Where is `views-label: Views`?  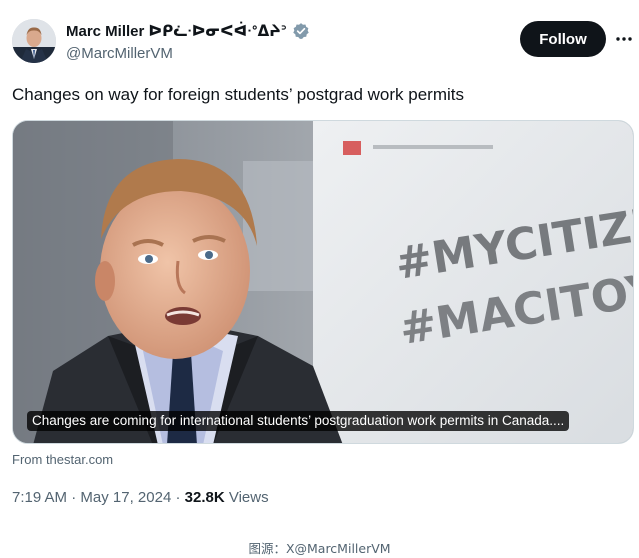 views-label: Views is located at coordinates (248, 497).